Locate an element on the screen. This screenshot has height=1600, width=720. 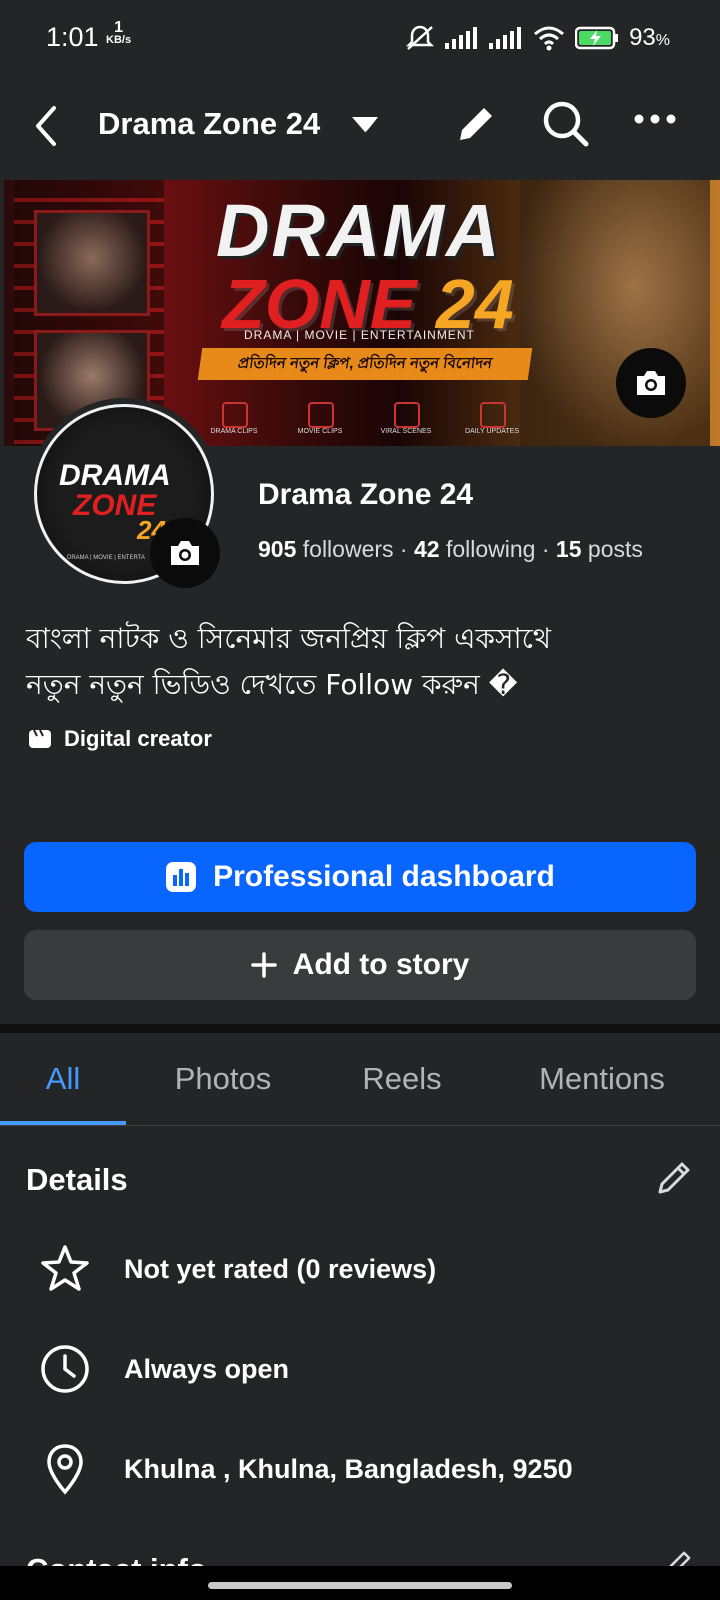
cover-title-line1: DRAMA is located at coordinates (359, 230).